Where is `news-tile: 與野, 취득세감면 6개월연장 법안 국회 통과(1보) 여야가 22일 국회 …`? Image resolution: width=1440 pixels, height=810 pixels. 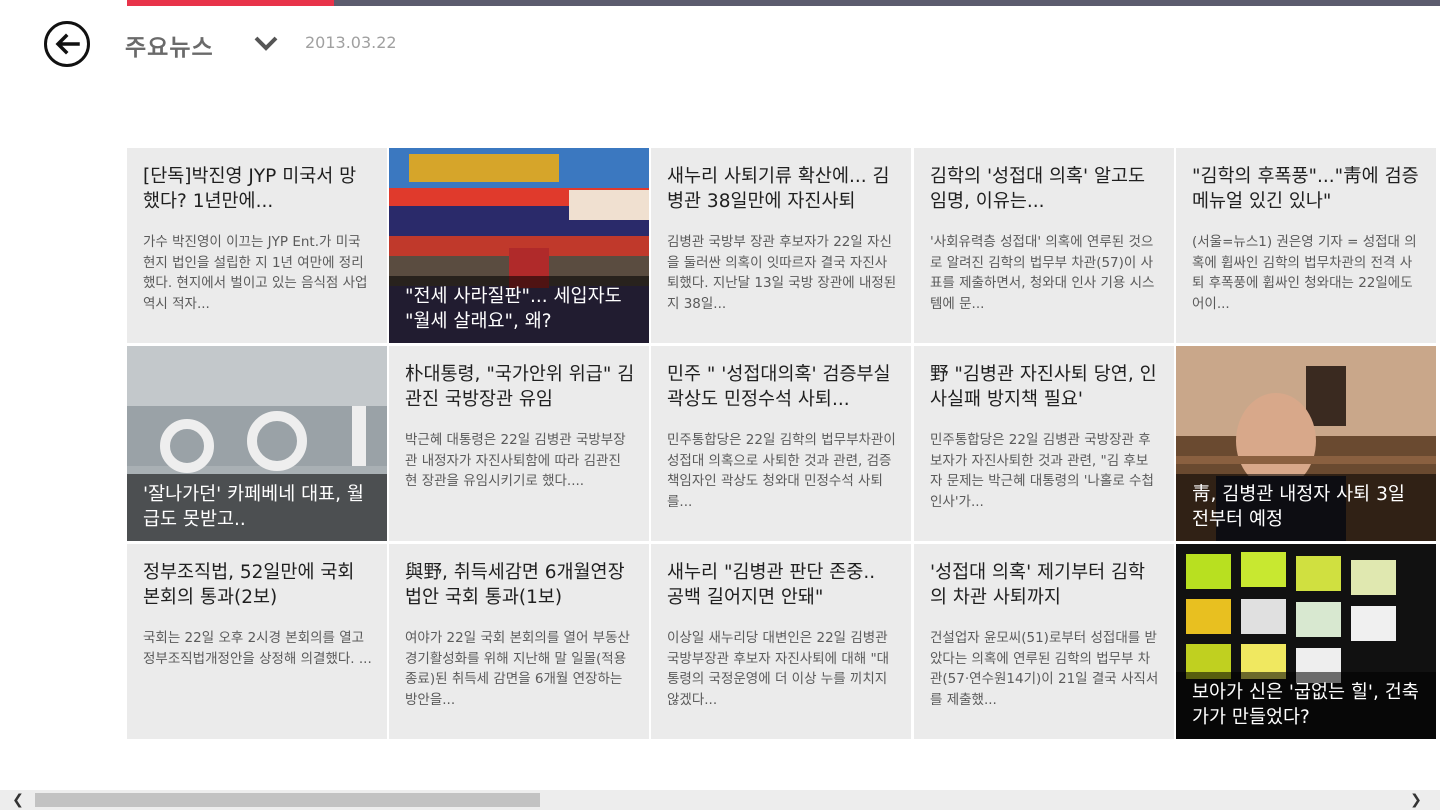 news-tile: 與野, 취득세감면 6개월연장 법안 국회 통과(1보) 여야가 22일 국회 … is located at coordinates (519, 641).